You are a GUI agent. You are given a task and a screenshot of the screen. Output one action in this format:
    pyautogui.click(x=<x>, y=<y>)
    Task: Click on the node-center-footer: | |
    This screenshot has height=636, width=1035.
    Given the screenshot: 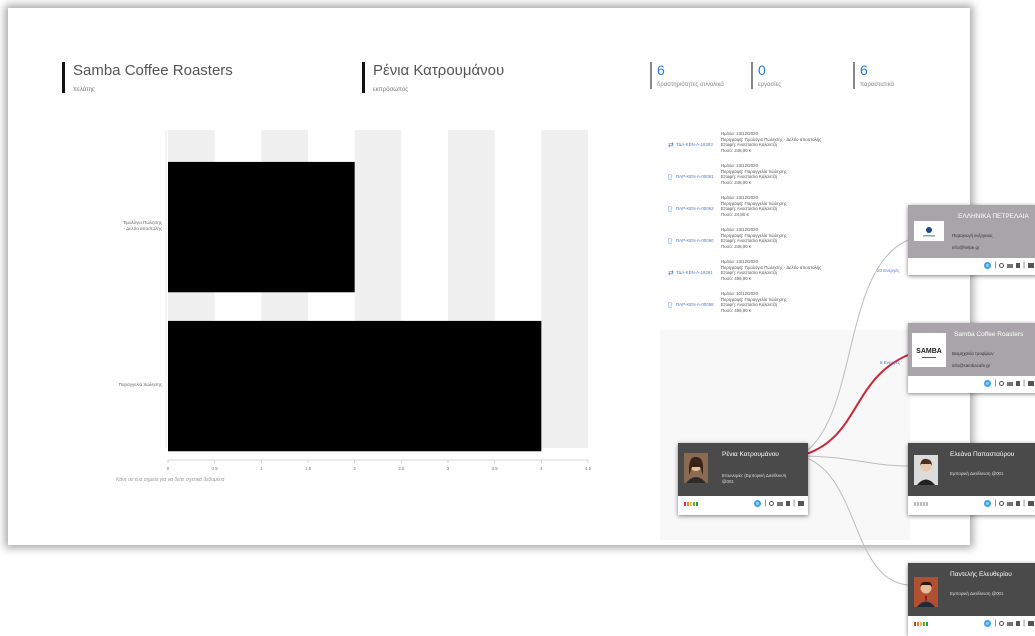 What is the action you would take?
    pyautogui.click(x=743, y=504)
    